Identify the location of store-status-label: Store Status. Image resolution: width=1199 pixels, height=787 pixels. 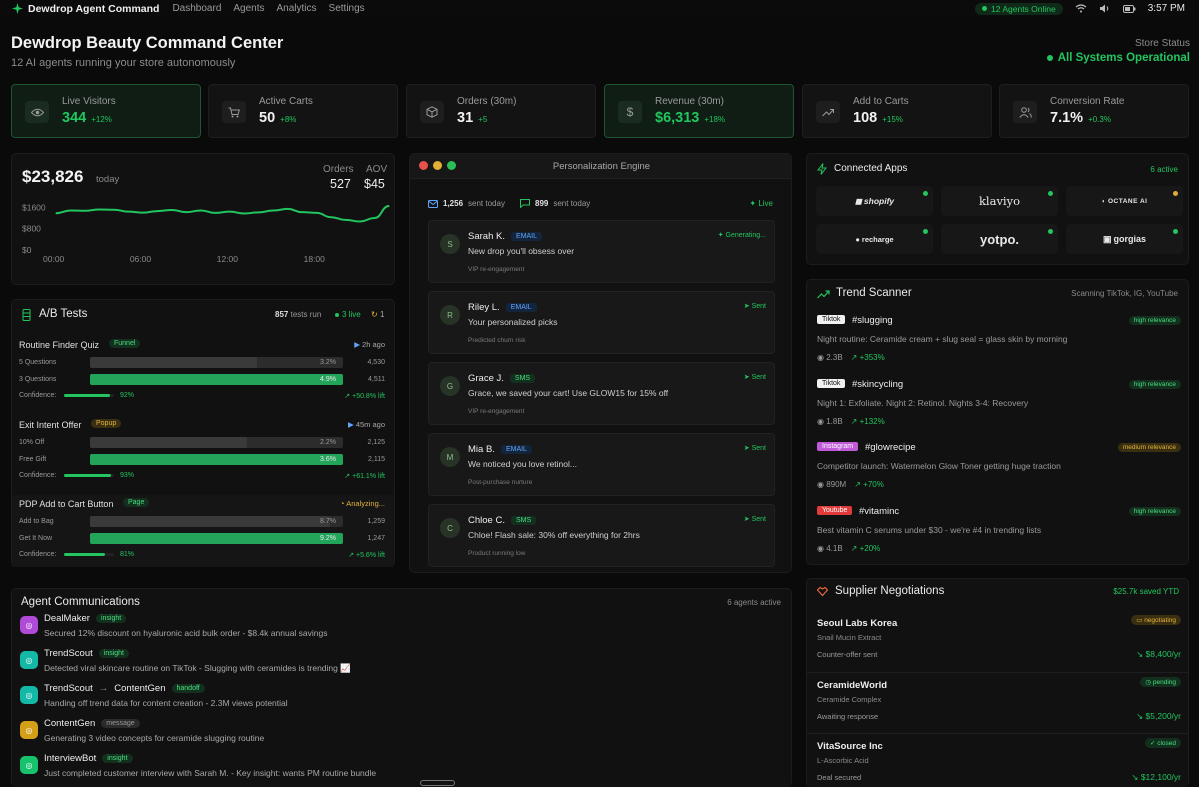
(1162, 43).